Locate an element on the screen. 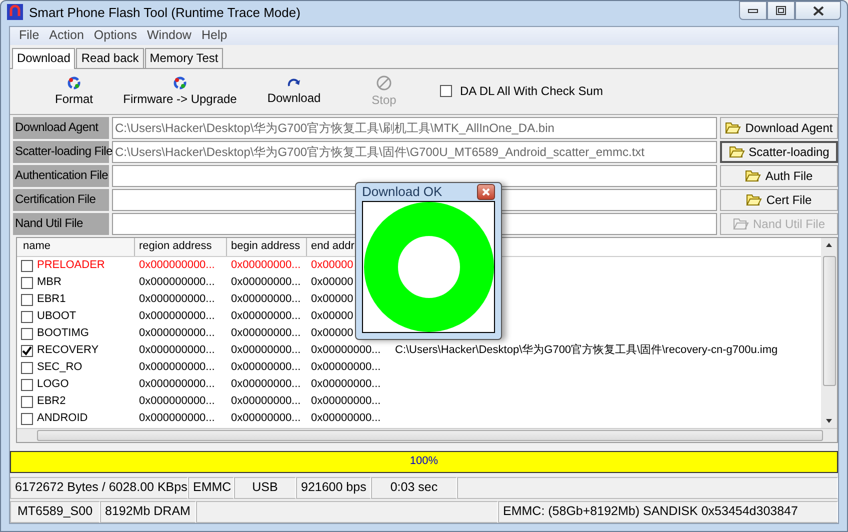 The image size is (848, 532). status-text: 8192Mb DRAM is located at coordinates (148, 512).